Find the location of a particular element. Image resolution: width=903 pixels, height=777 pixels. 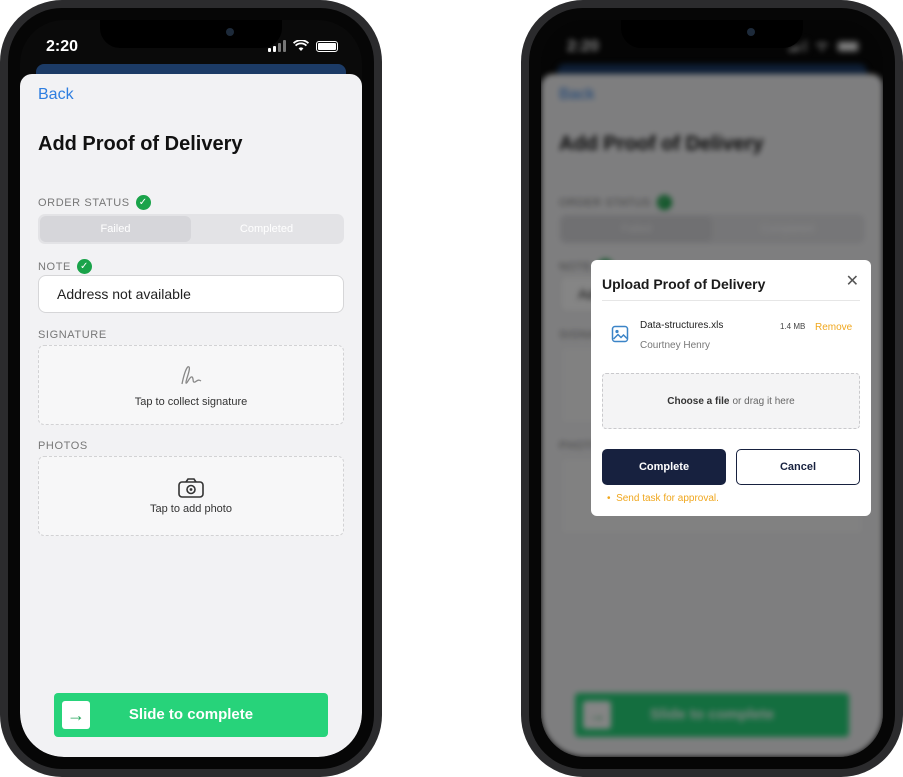

note-label: NOTE ✓ is located at coordinates (65, 266).